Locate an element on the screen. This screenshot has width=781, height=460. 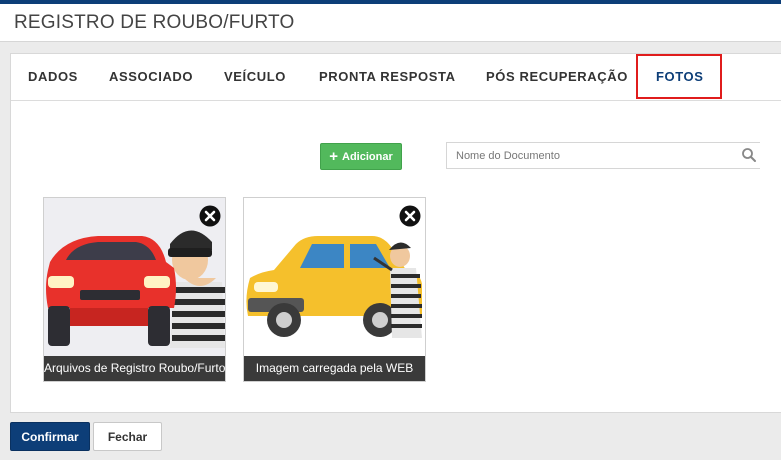
photo-caption: Arquivos de Registro Roubo/Furto is located at coordinates (134, 368).